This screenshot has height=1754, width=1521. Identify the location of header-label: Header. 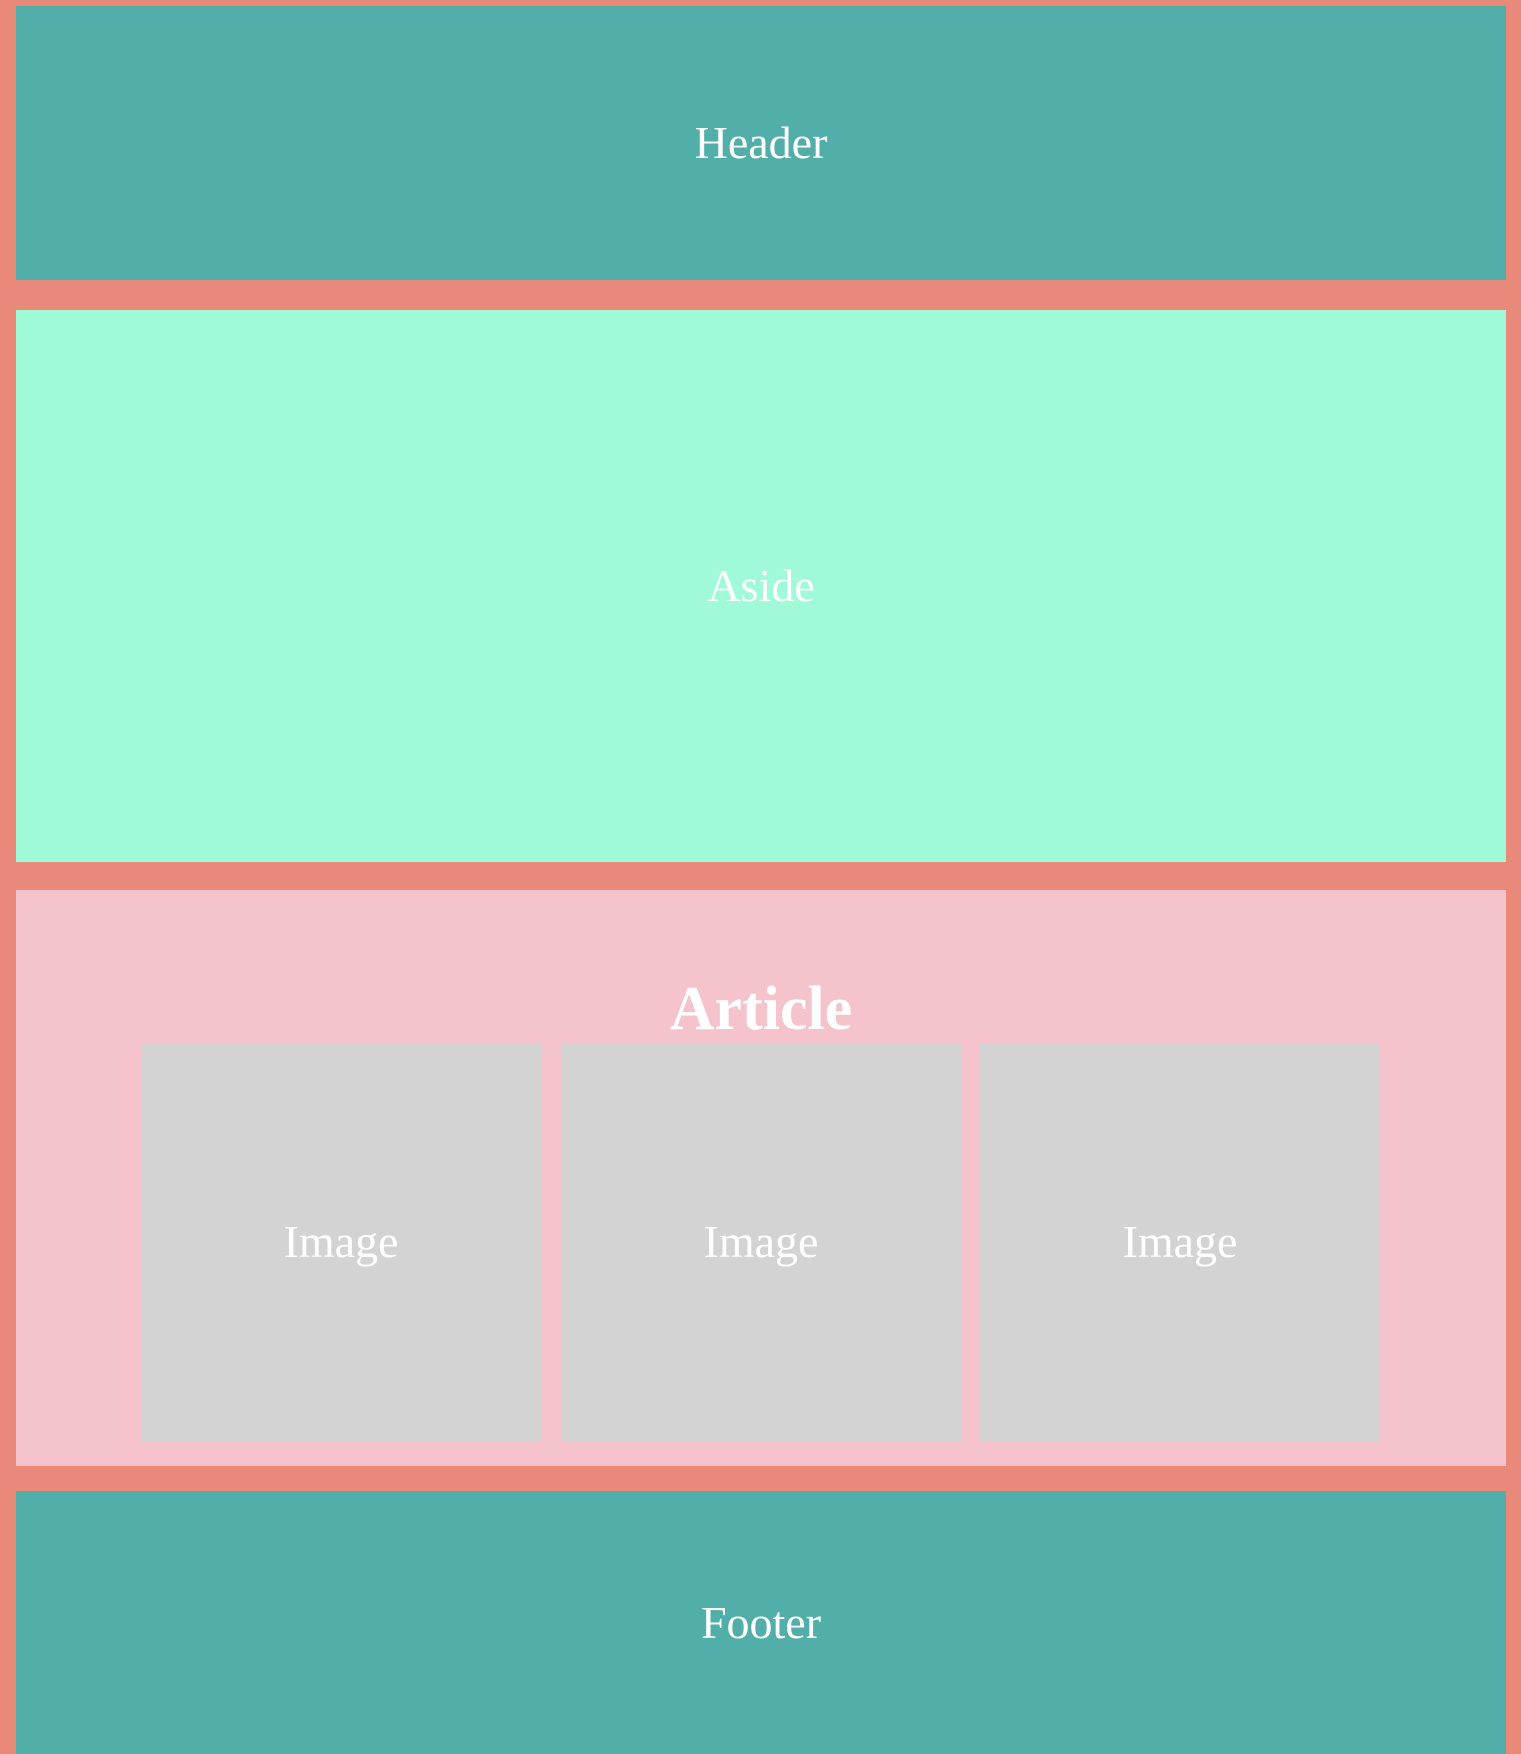
(761, 142).